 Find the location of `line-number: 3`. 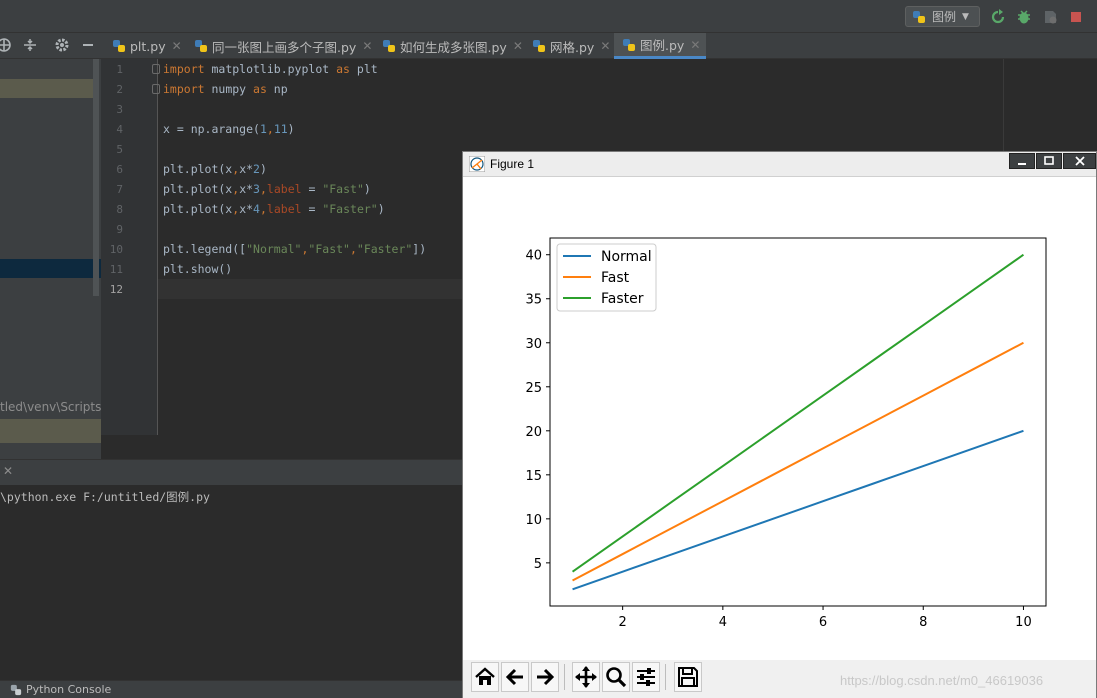

line-number: 3 is located at coordinates (119, 109).